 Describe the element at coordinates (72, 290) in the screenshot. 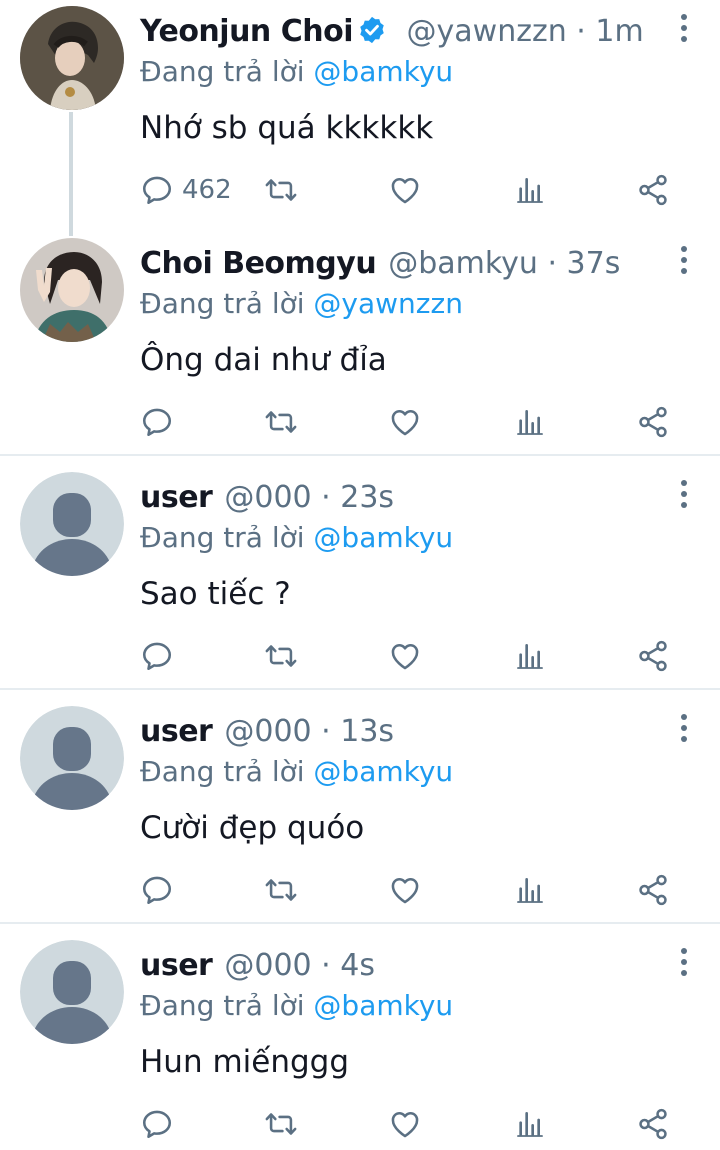

I see `avatar-beomgyu` at that location.